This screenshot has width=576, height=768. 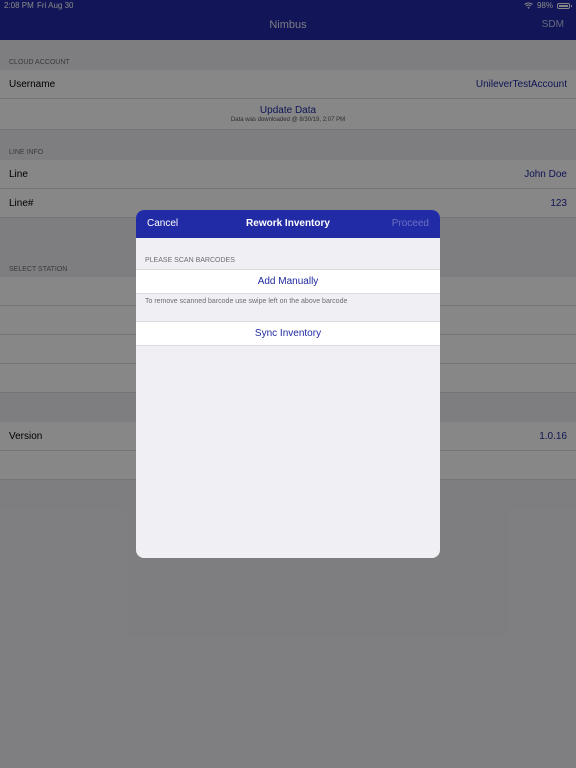 What do you see at coordinates (288, 281) in the screenshot?
I see `add-manually-button: Add Manually` at bounding box center [288, 281].